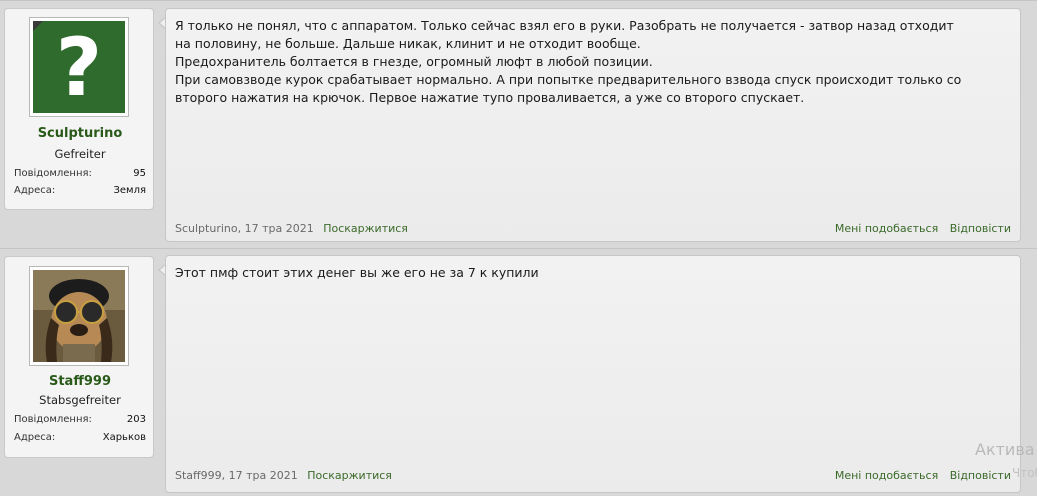 This screenshot has height=496, width=1037. What do you see at coordinates (1005, 449) in the screenshot?
I see `activation-watermark: Актива` at bounding box center [1005, 449].